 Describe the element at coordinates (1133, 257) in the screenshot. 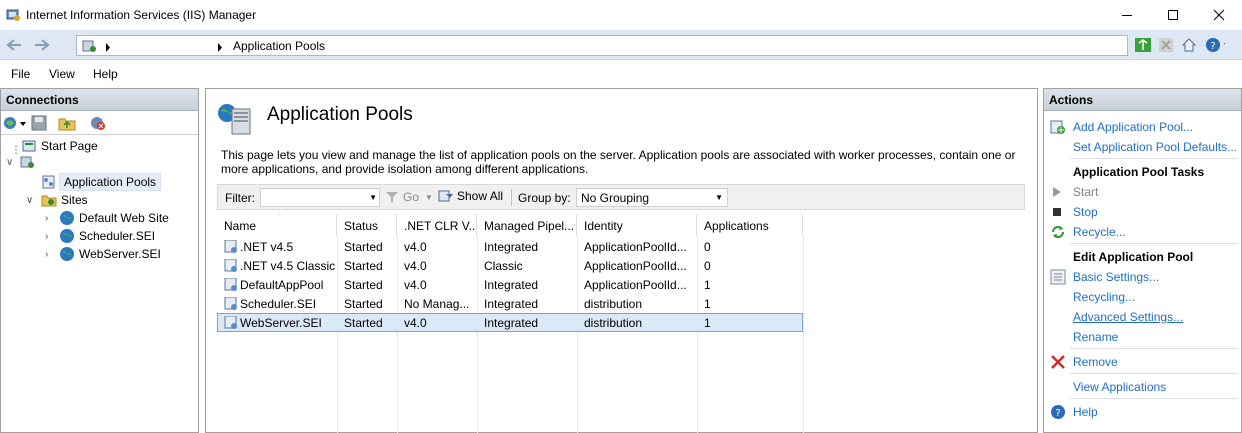

I see `section-header-edit-pool: Edit Application Pool` at that location.